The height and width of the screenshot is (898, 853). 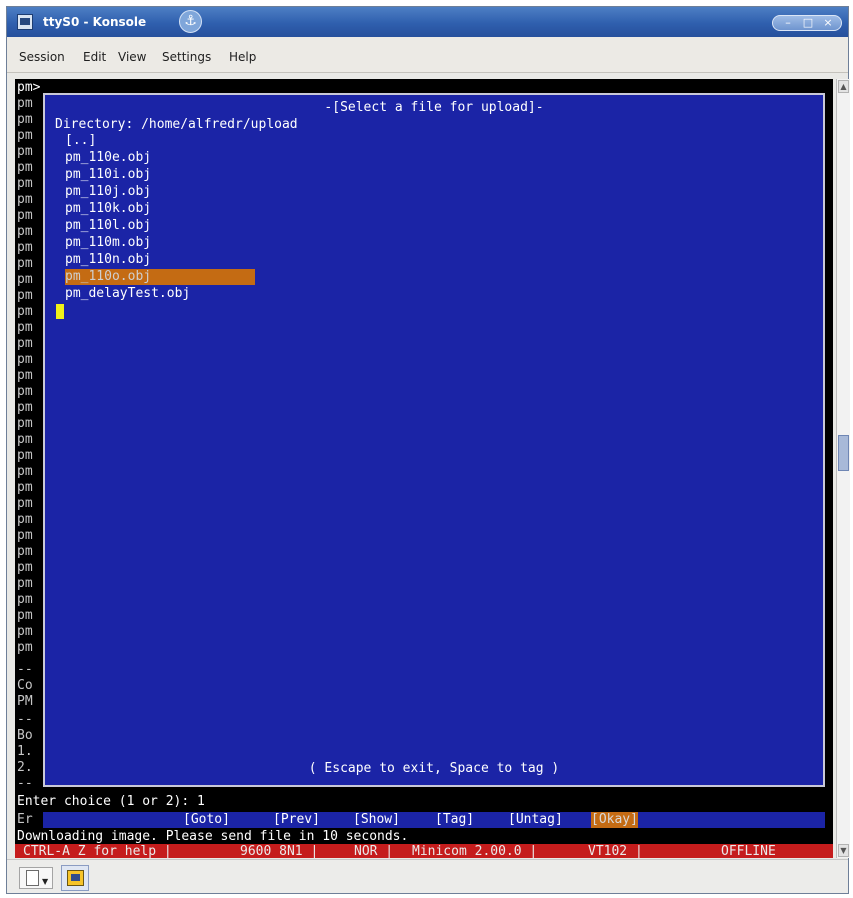 What do you see at coordinates (374, 851) in the screenshot?
I see `status-mode: NOR |` at bounding box center [374, 851].